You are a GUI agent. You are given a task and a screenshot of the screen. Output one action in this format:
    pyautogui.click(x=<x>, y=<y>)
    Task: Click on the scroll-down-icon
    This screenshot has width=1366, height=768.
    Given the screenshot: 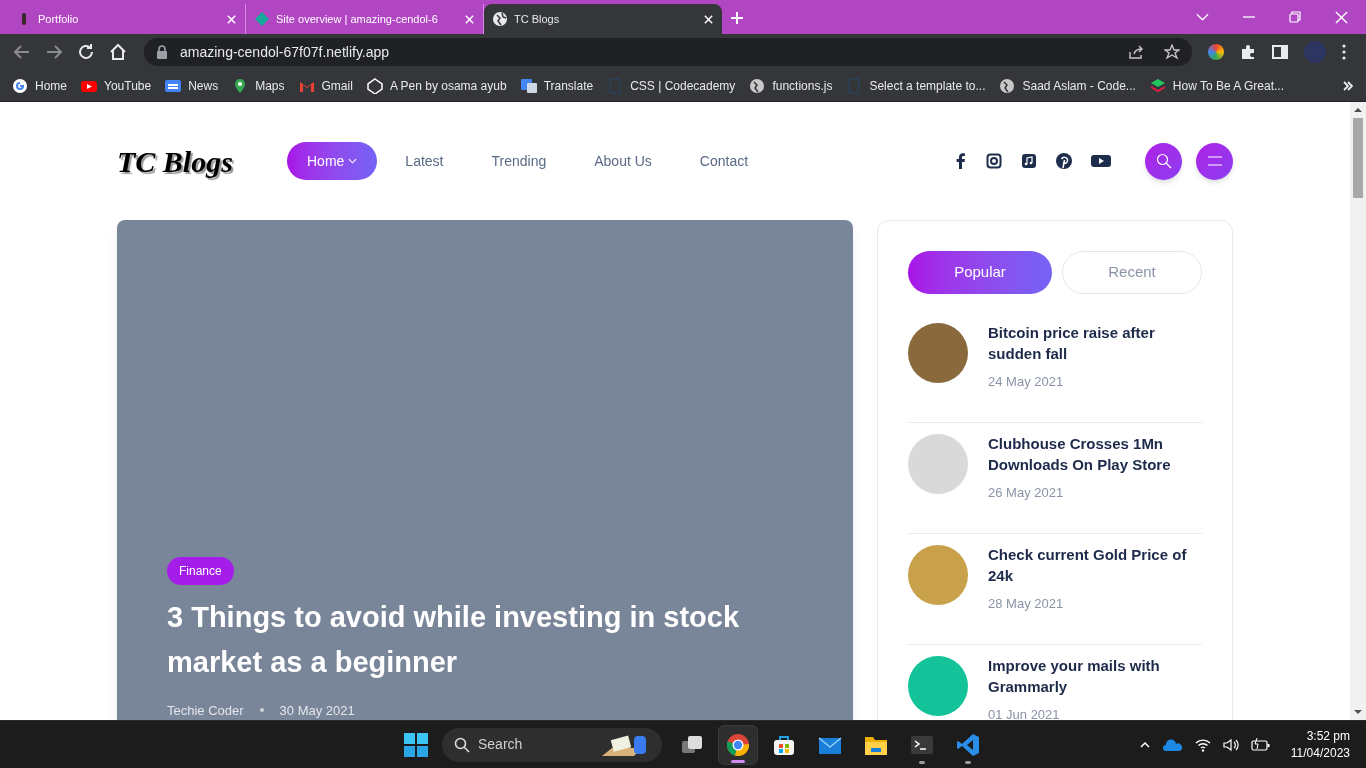 What is the action you would take?
    pyautogui.click(x=1358, y=712)
    